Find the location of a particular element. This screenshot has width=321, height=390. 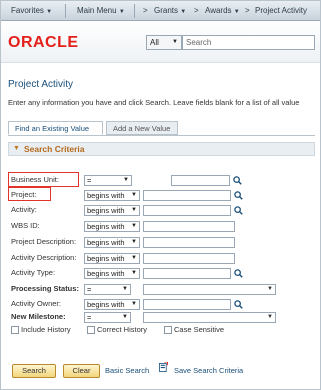

processing-status-operator: = ▼ is located at coordinates (107, 289).